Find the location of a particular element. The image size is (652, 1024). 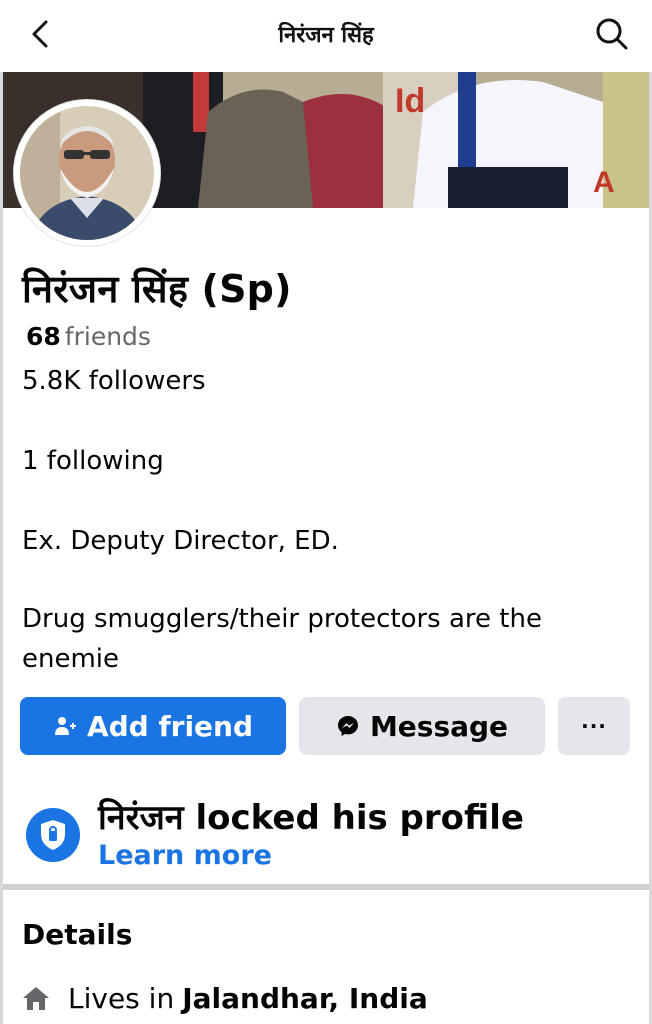

svg-text: Id is located at coordinates (410, 101).